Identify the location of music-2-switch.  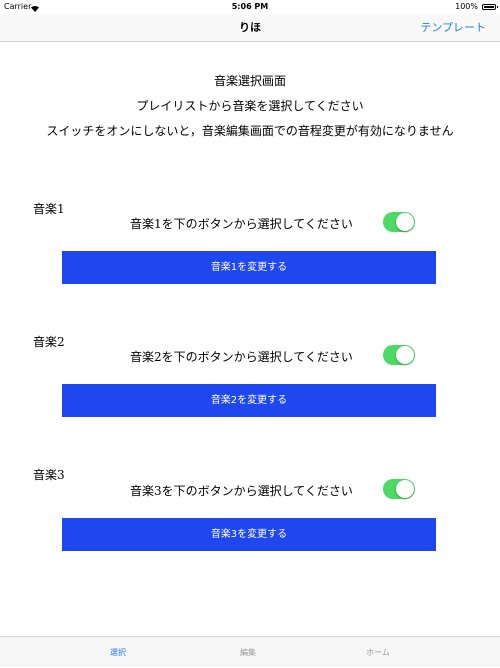
(399, 355).